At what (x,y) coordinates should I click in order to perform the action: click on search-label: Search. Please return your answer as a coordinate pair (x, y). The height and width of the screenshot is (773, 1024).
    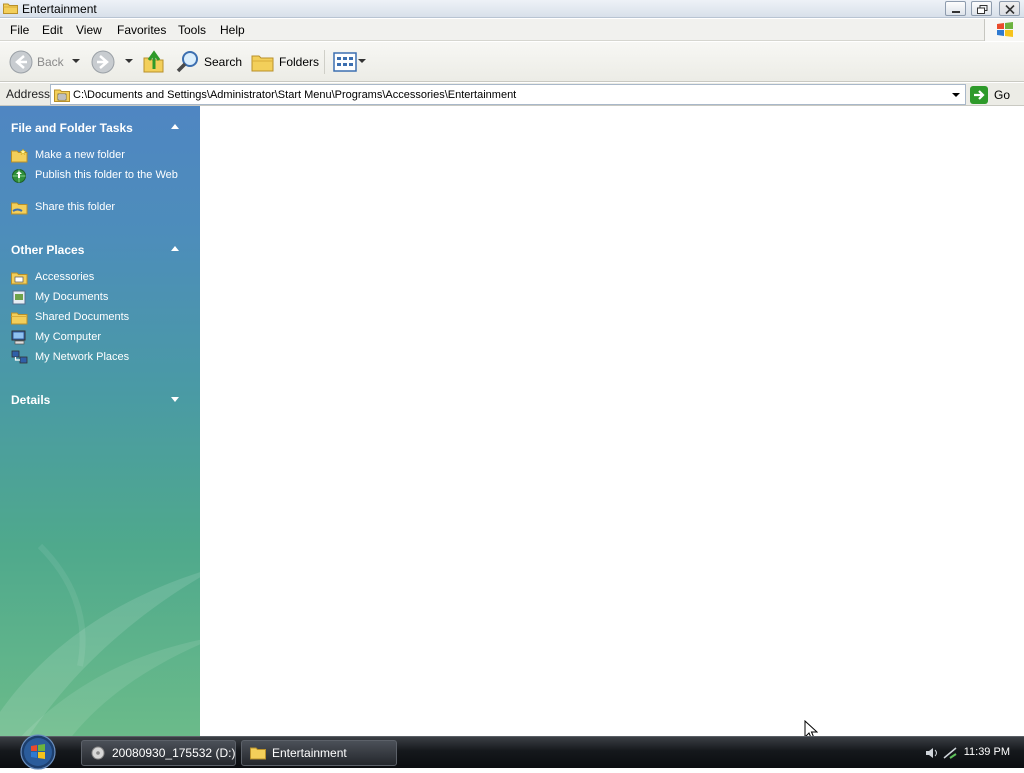
    Looking at the image, I should click on (223, 62).